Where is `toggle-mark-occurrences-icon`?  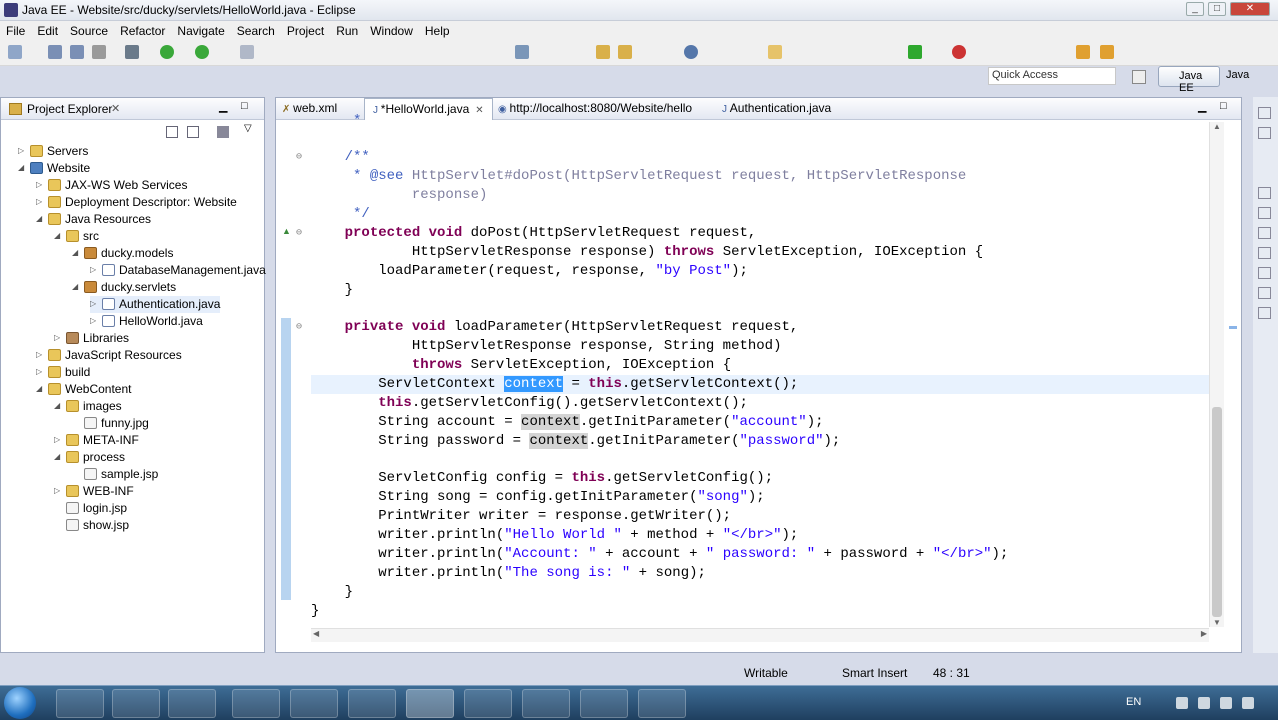 toggle-mark-occurrences-icon is located at coordinates (775, 52).